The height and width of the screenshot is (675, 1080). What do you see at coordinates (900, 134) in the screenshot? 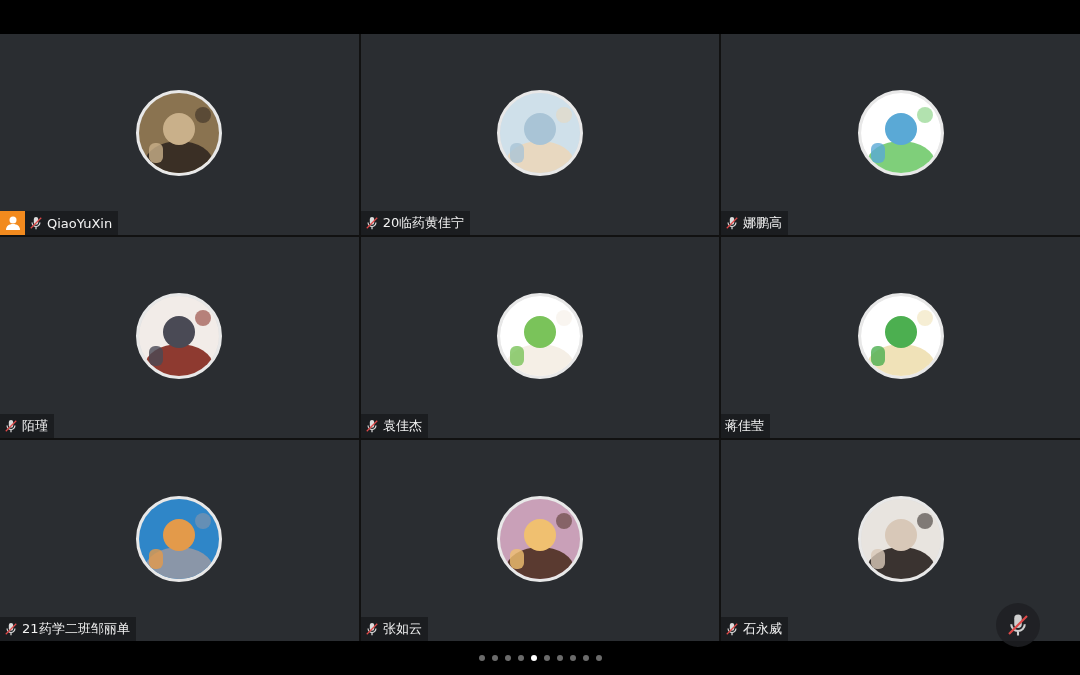
I see `video-tile: 娜鹏高` at bounding box center [900, 134].